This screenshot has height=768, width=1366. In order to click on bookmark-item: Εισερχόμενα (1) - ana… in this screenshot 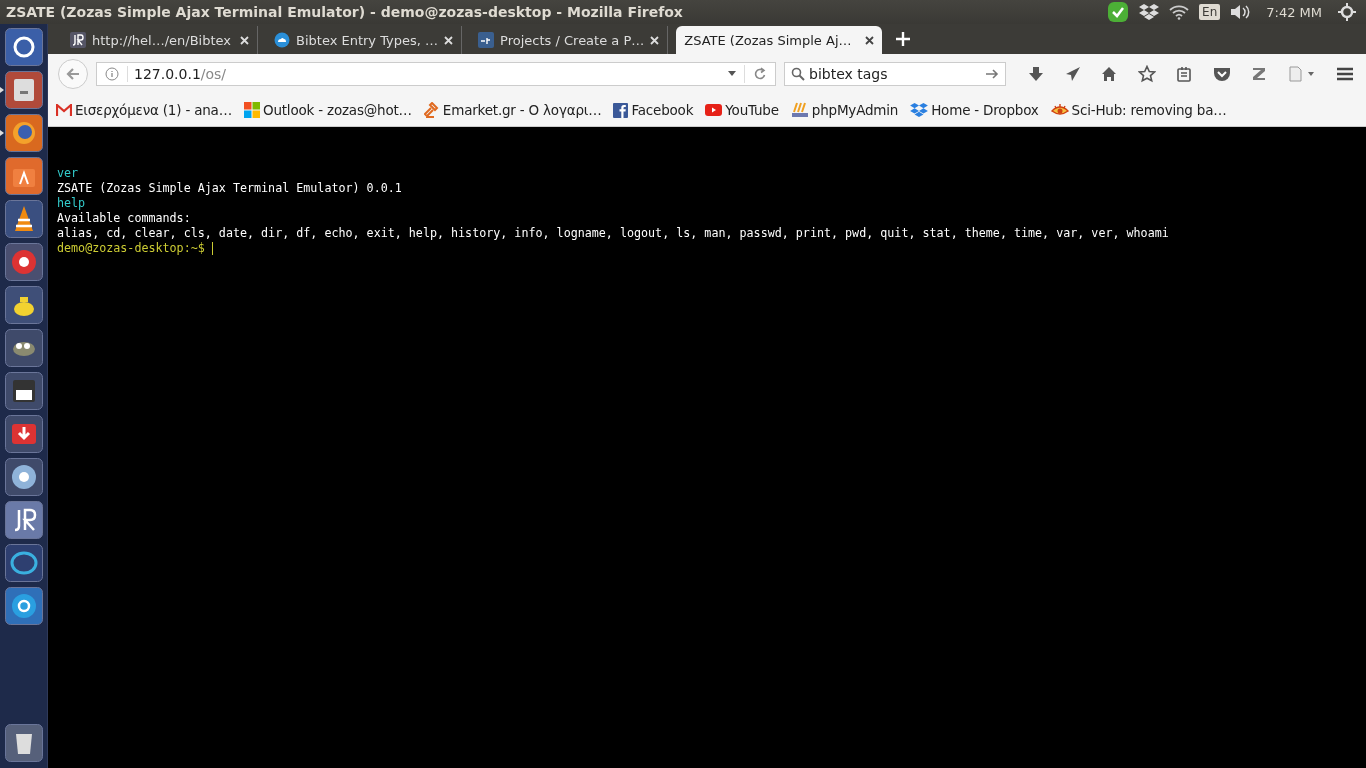, I will do `click(144, 110)`.